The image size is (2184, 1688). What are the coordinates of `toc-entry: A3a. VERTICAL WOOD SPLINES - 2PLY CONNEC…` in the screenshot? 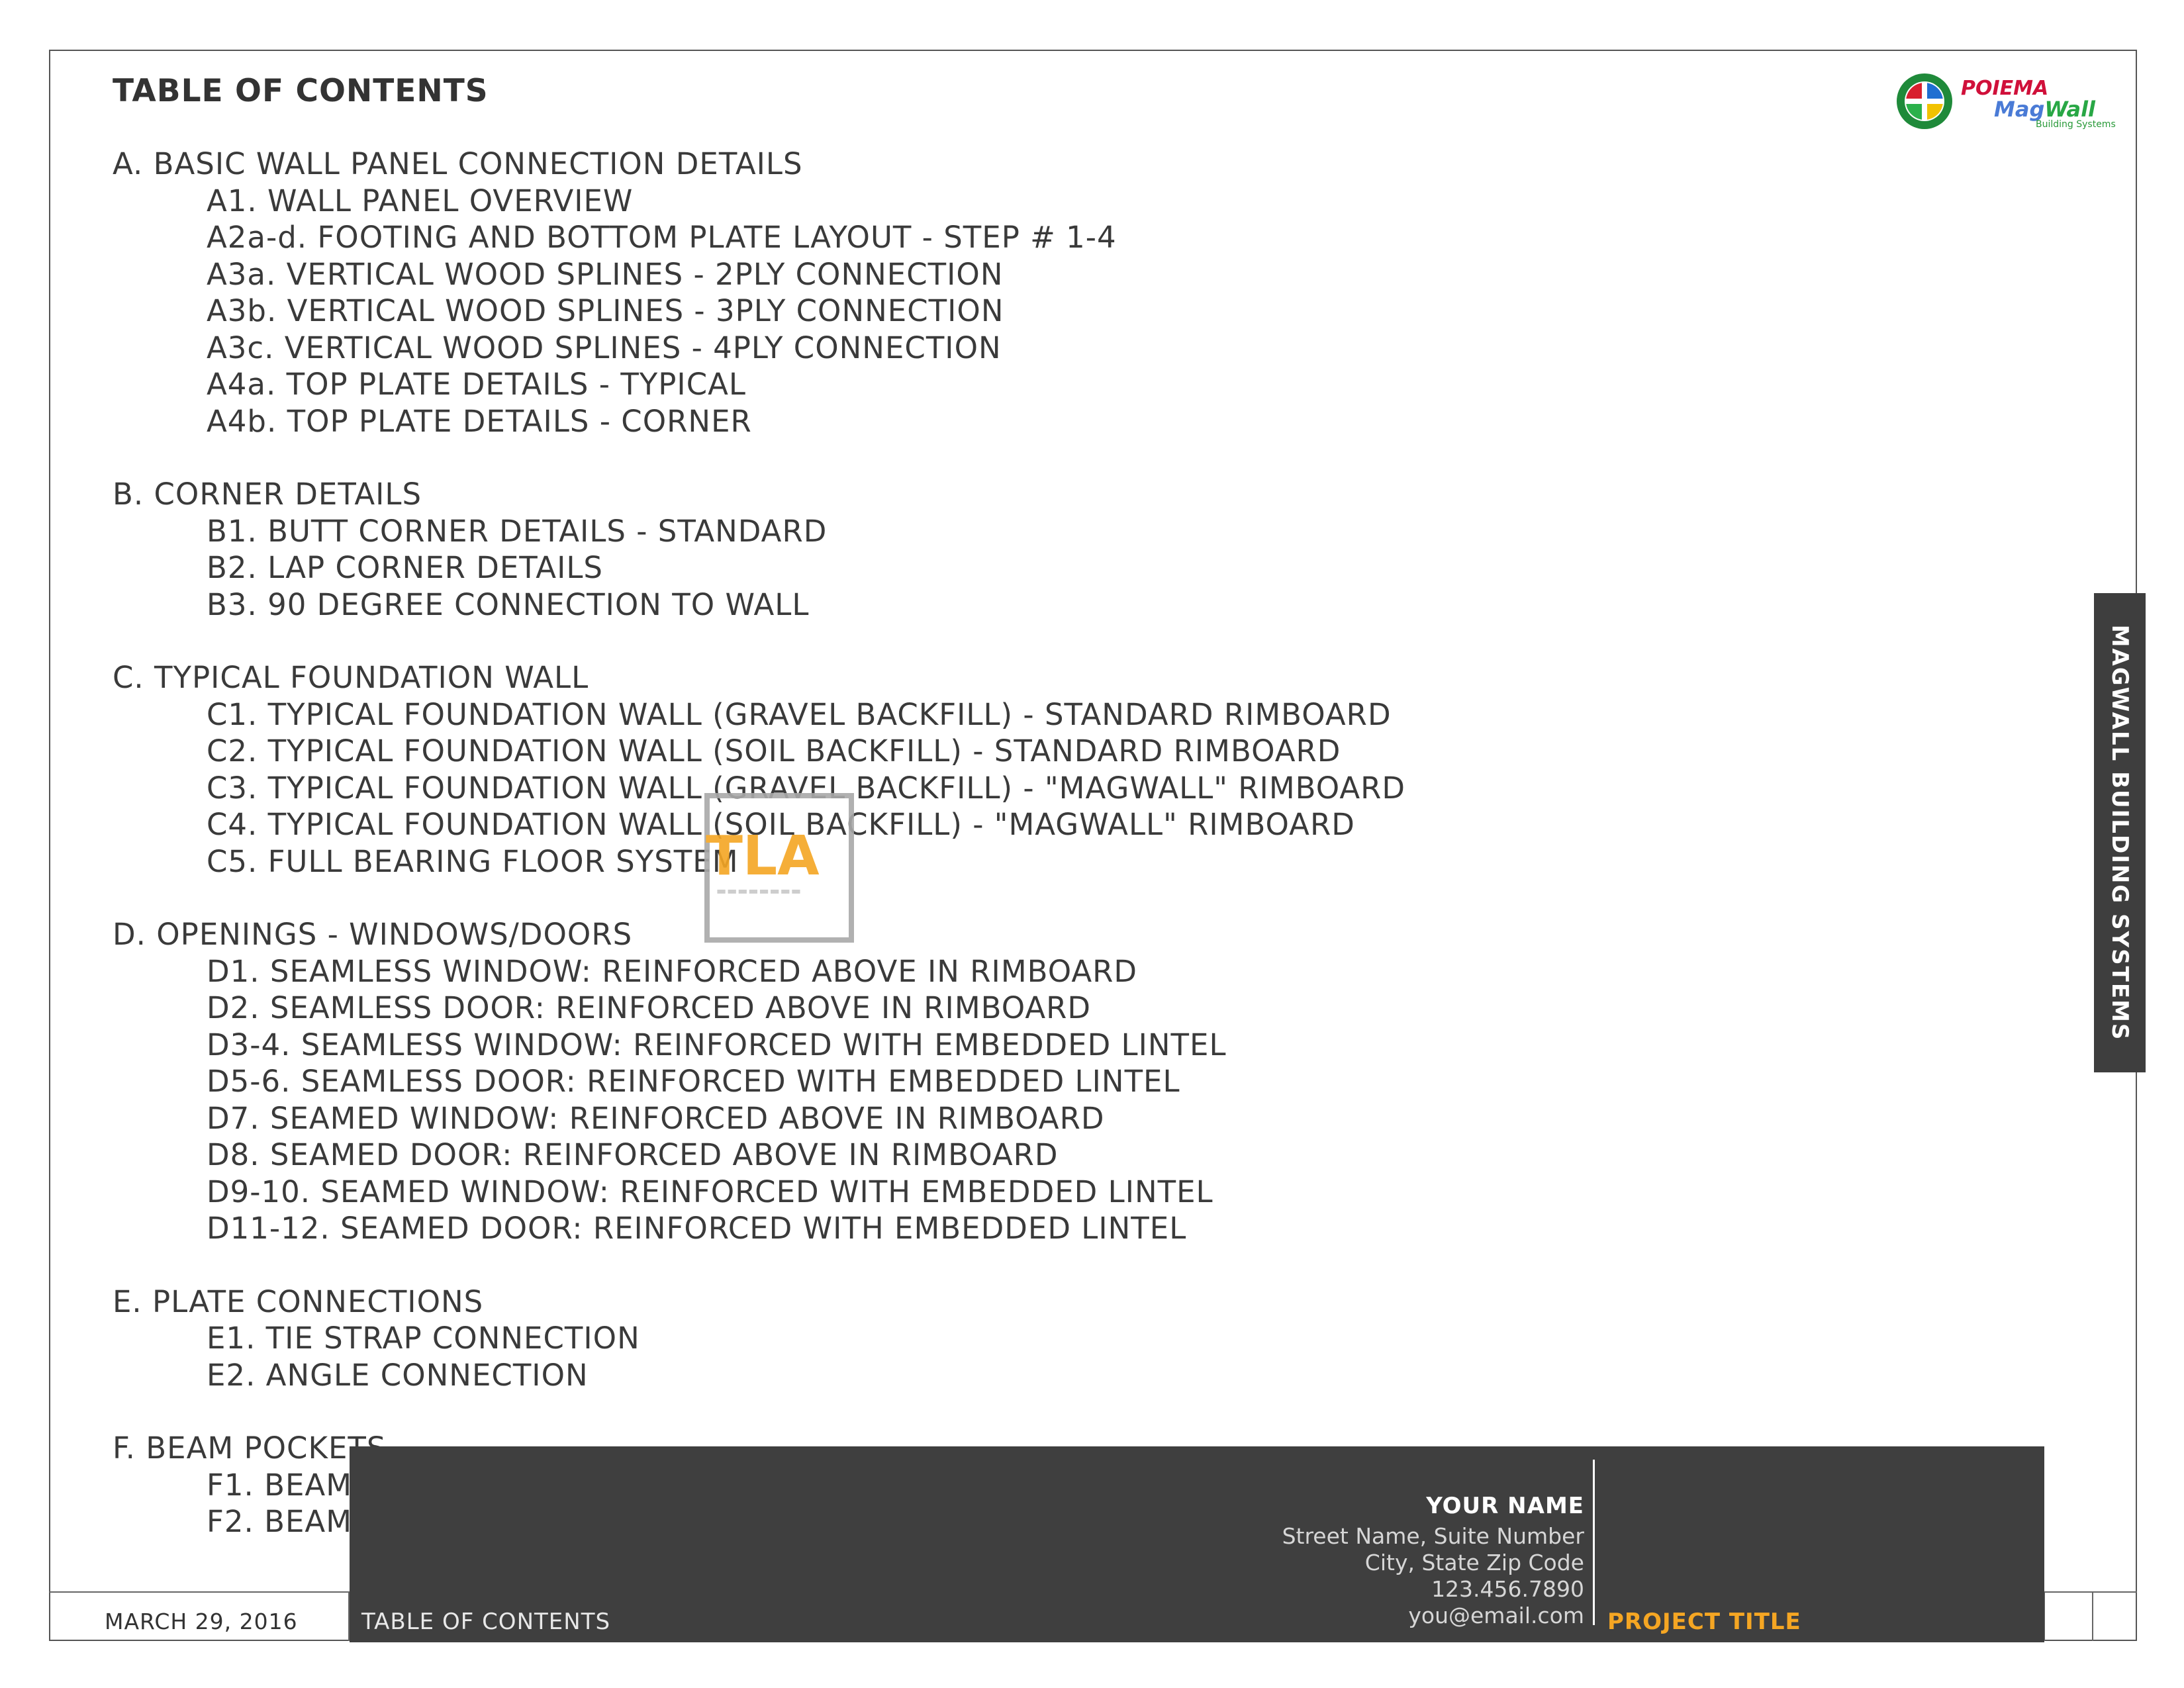 It's located at (605, 274).